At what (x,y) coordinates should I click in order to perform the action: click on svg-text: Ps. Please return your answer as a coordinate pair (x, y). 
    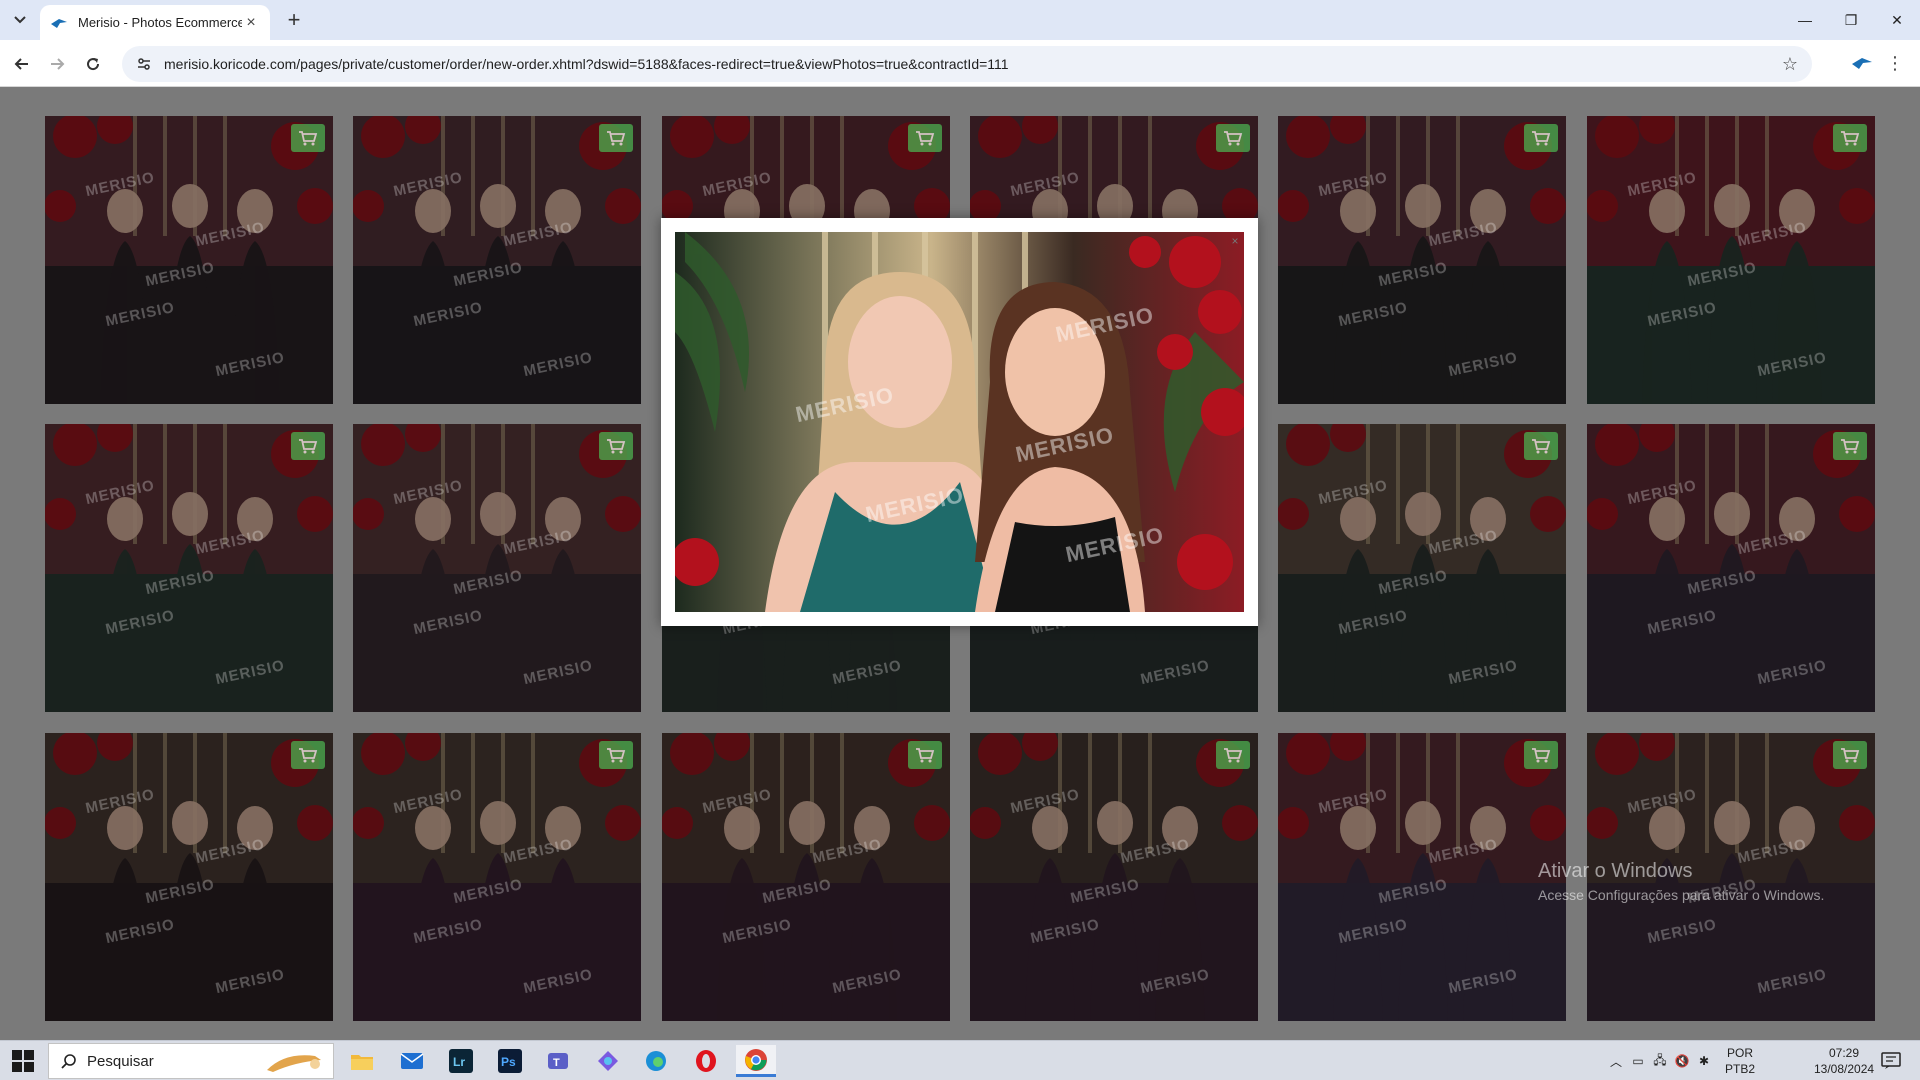
    Looking at the image, I should click on (508, 1062).